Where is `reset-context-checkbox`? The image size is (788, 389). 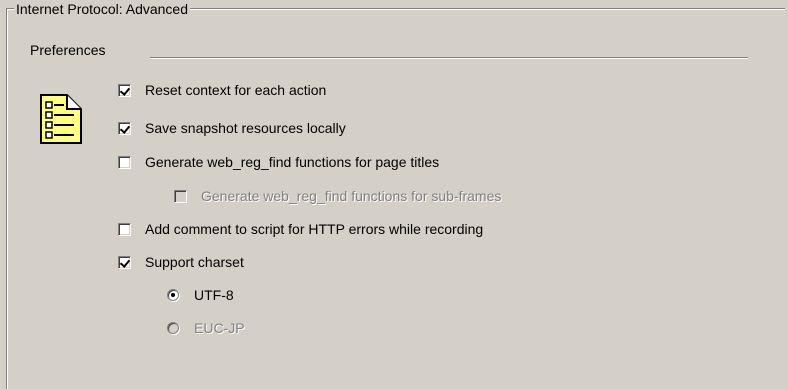 reset-context-checkbox is located at coordinates (124, 90).